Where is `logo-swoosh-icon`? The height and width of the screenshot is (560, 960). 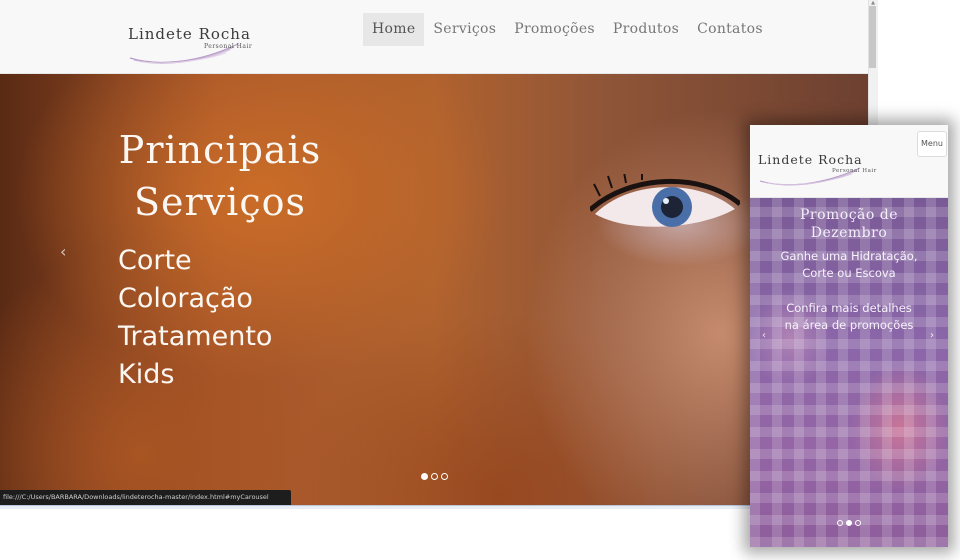 logo-swoosh-icon is located at coordinates (184, 53).